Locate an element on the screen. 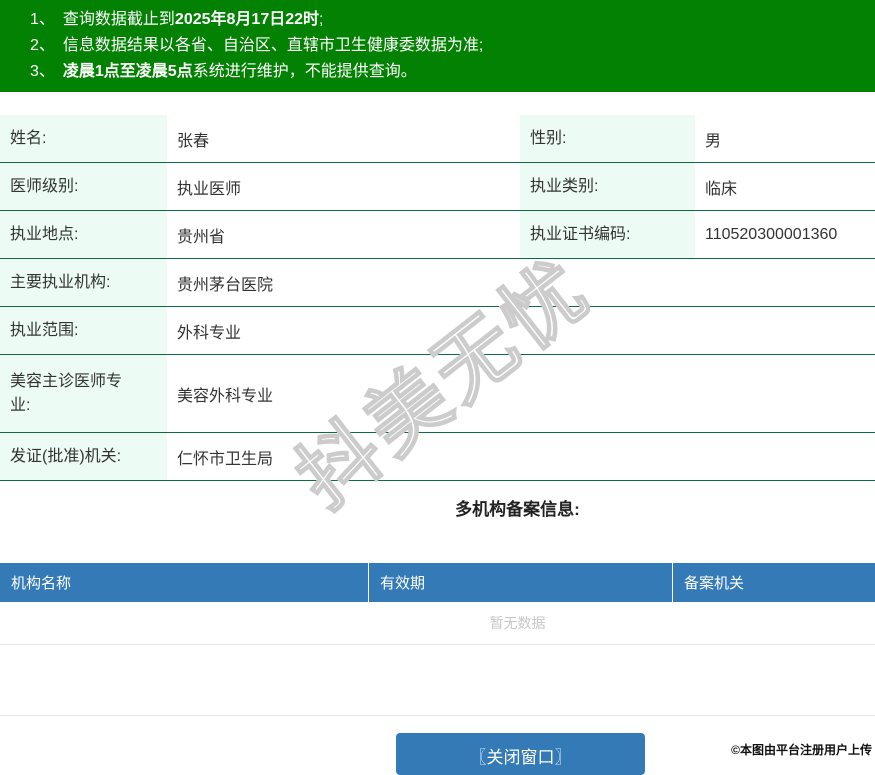  notice-text-segment: 凌晨1点至凌晨5点 is located at coordinates (127, 71).